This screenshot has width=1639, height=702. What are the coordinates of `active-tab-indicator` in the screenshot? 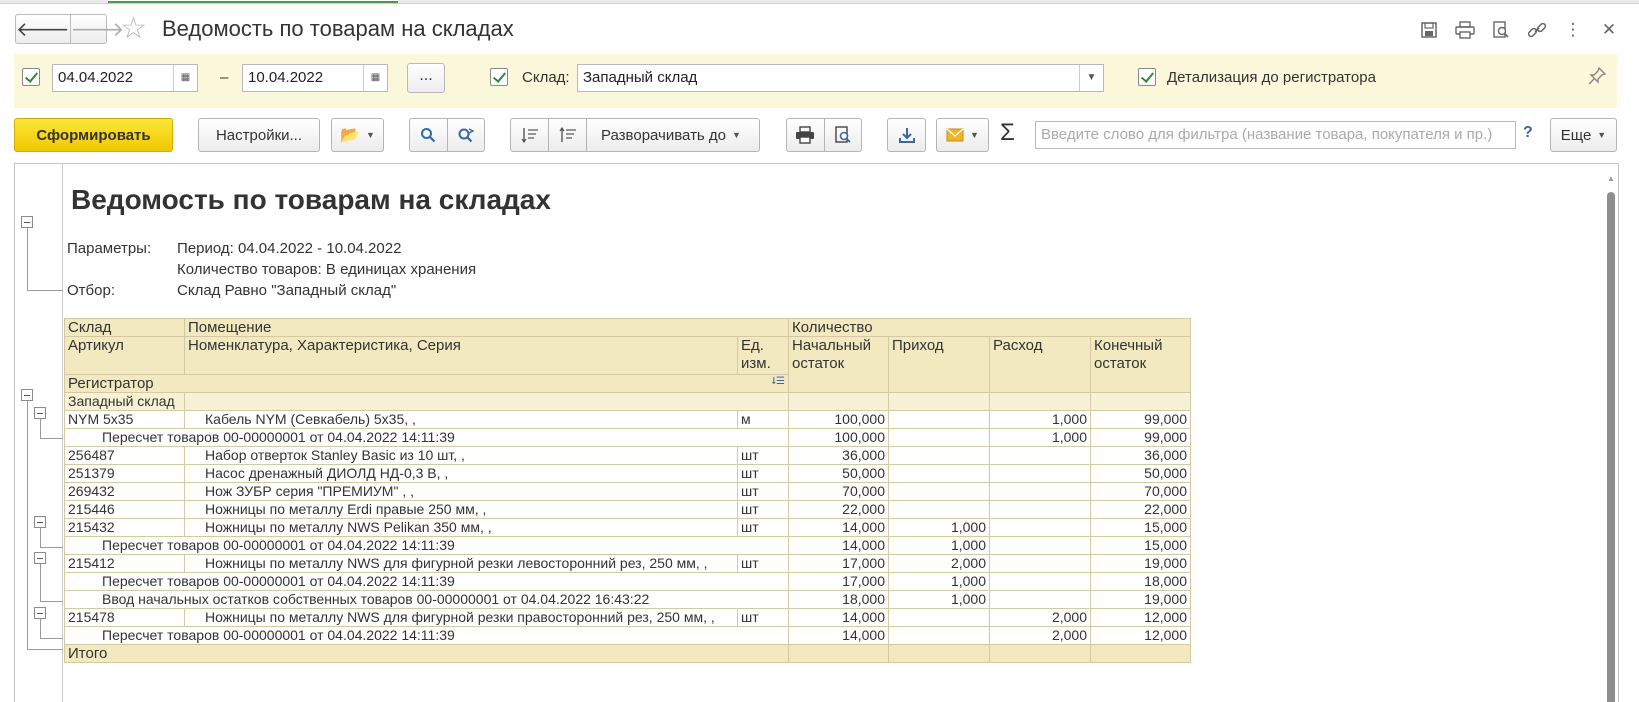 It's located at (253, 1).